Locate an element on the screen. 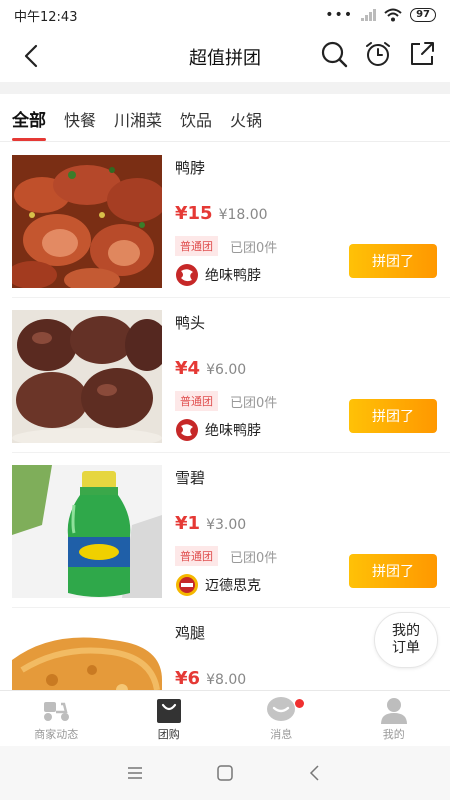 The height and width of the screenshot is (800, 450). share-icon is located at coordinates (422, 53).